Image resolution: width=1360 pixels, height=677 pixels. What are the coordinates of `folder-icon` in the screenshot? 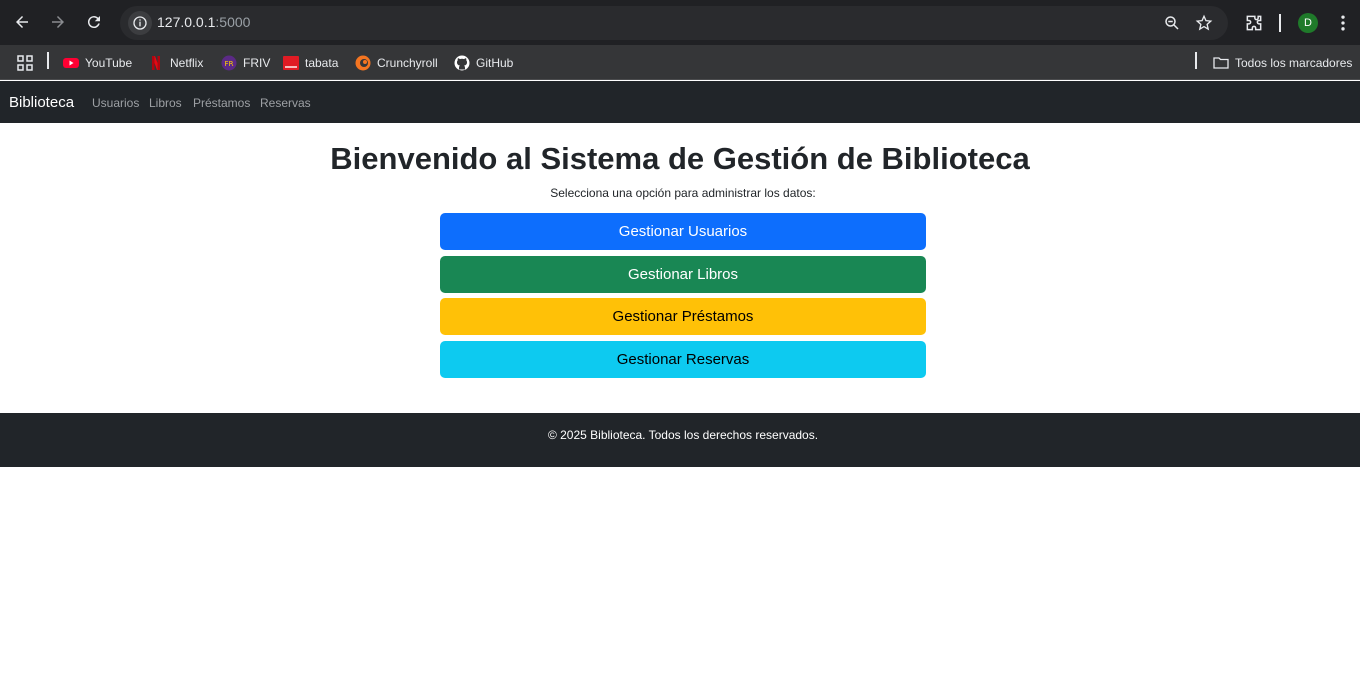 It's located at (1221, 63).